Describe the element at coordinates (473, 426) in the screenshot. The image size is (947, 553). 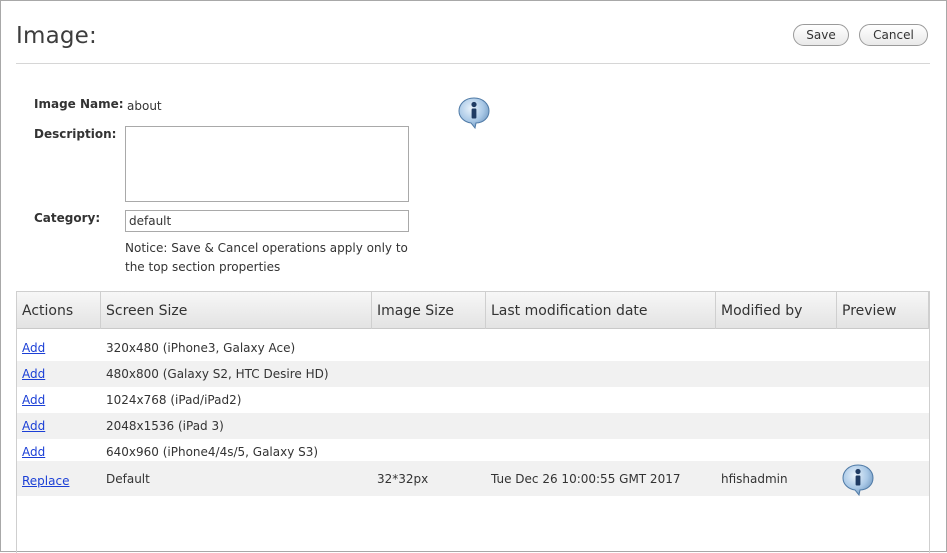
I see `table-row: Add 2048x1536 (iPad 3)` at that location.